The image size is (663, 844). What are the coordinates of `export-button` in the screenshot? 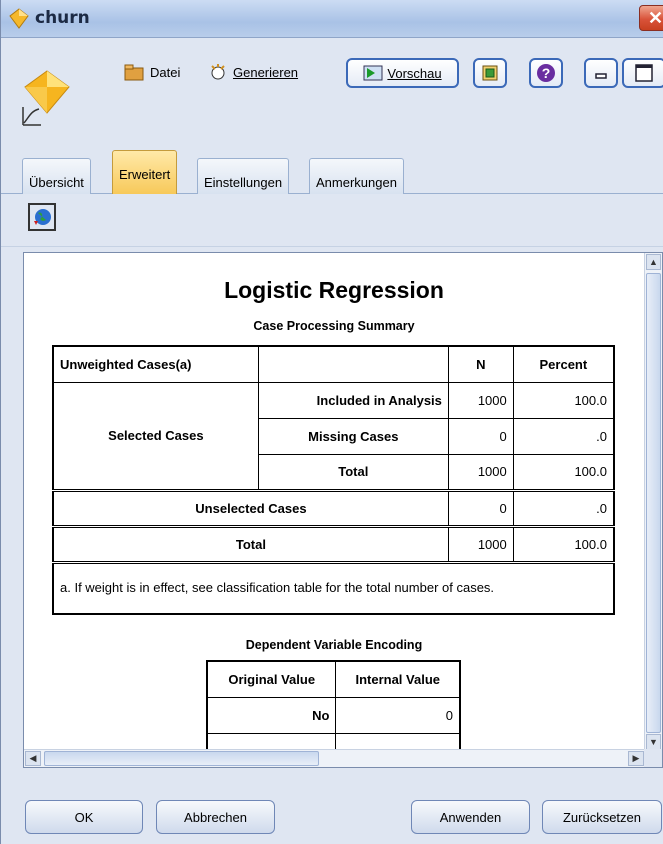 It's located at (490, 73).